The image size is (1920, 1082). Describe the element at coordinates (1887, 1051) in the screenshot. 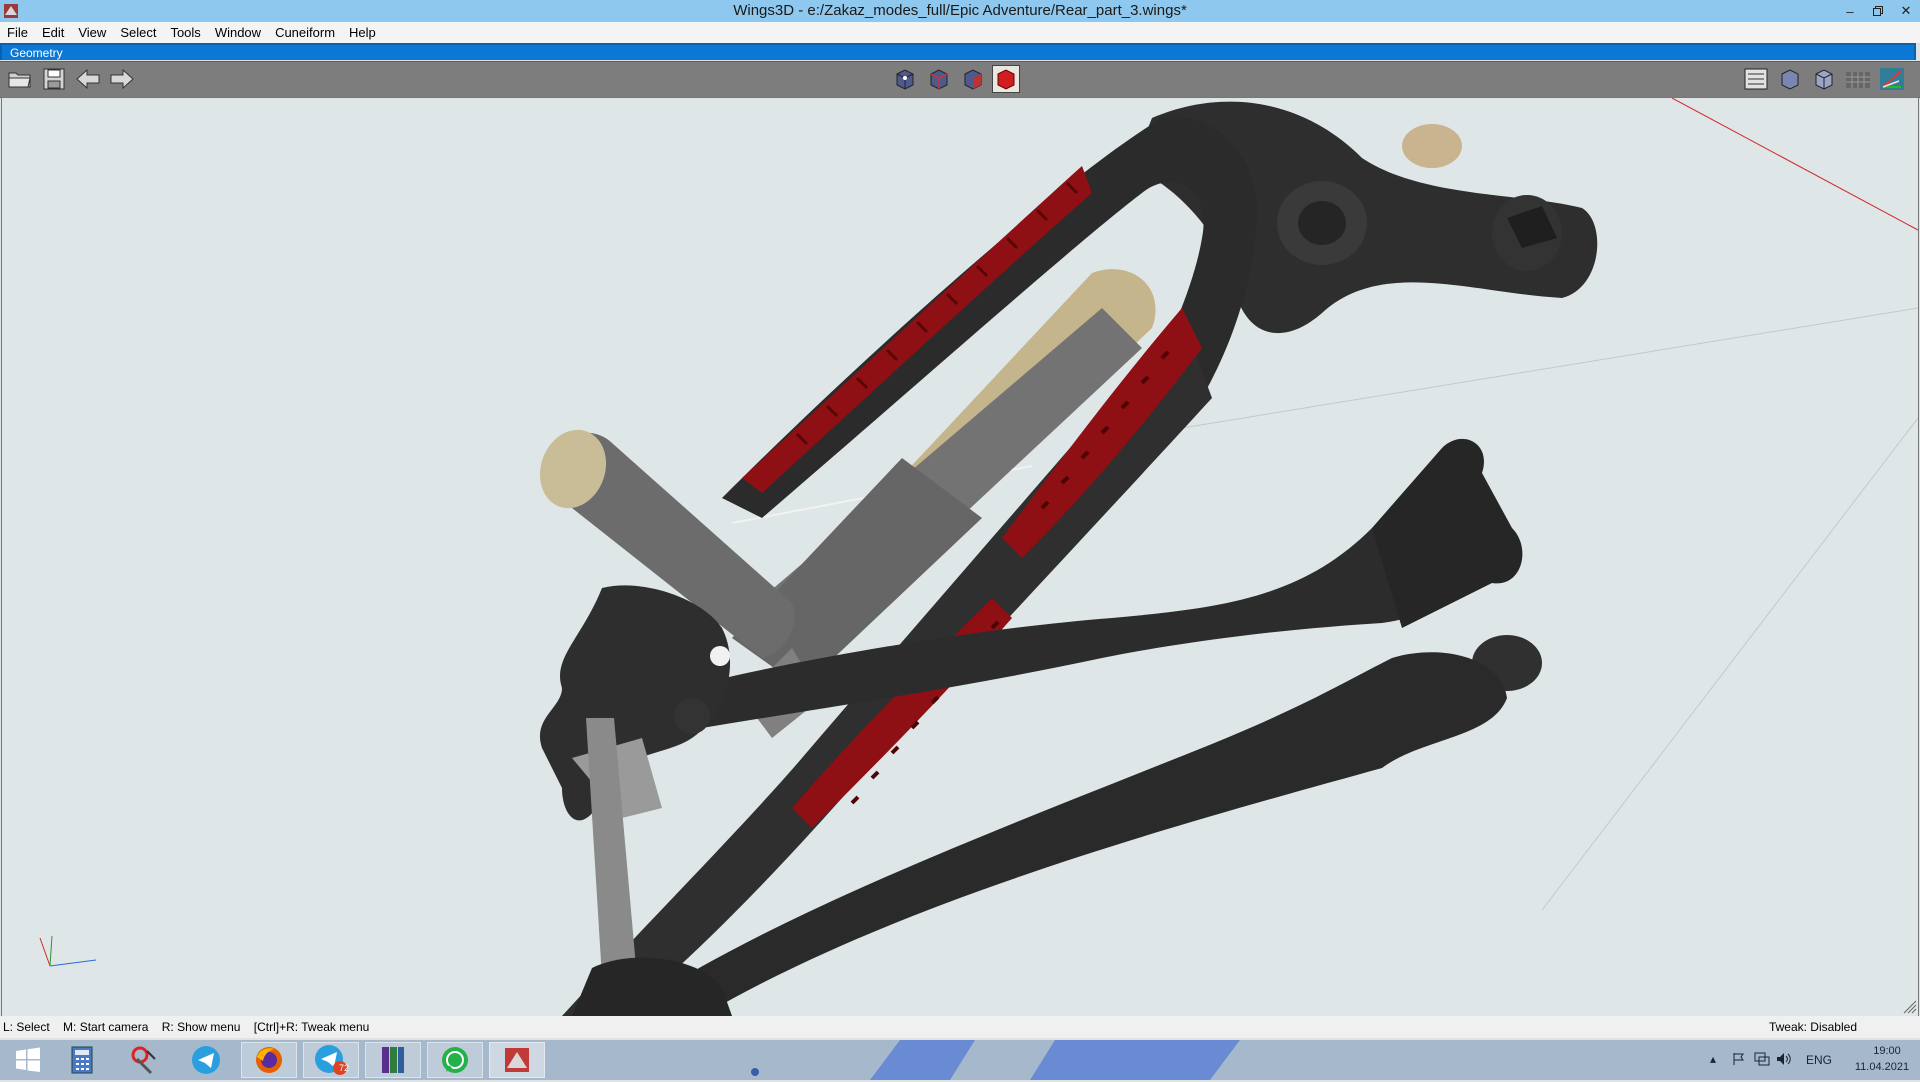

I see `clock-time: 19:00` at that location.